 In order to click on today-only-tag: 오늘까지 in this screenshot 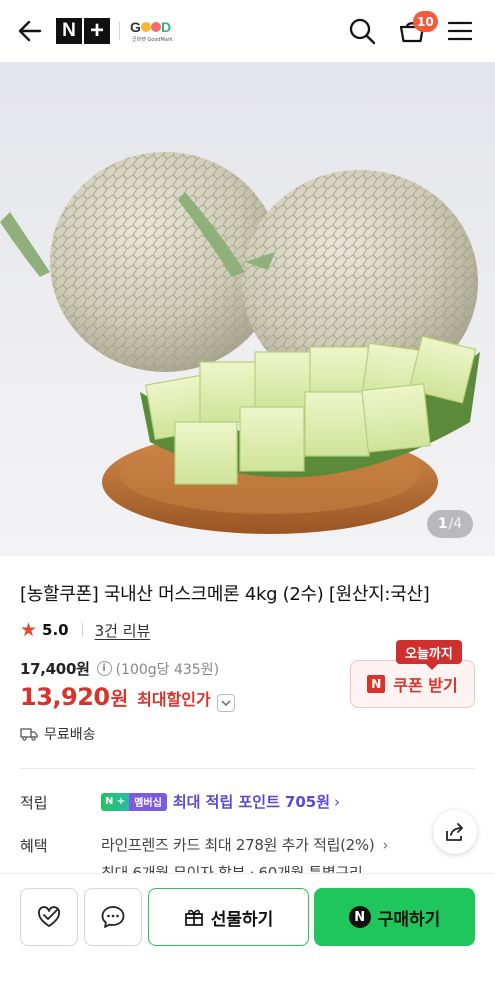, I will do `click(429, 655)`.